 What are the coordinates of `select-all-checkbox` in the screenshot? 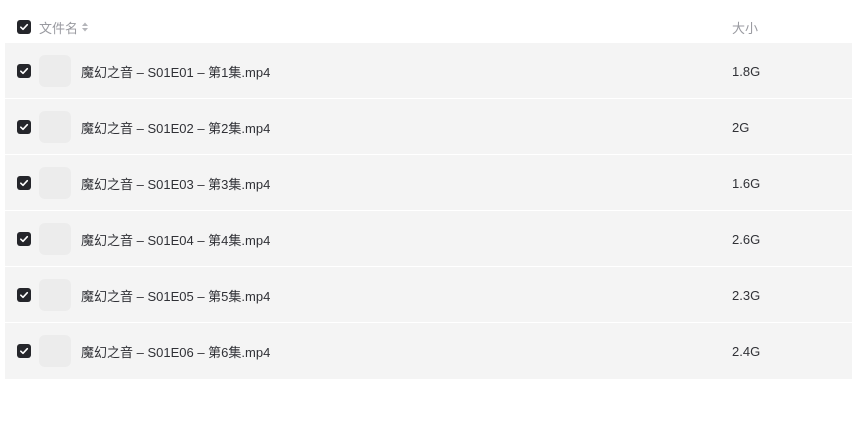 It's located at (24, 27).